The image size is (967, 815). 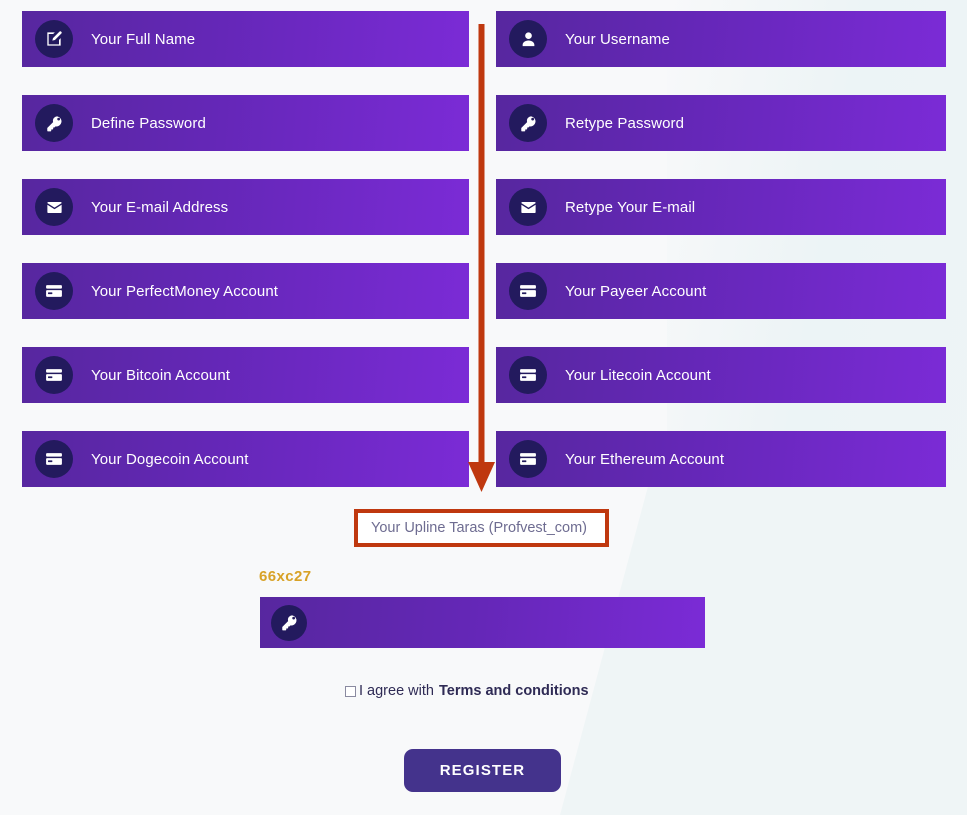 What do you see at coordinates (528, 39) in the screenshot?
I see `user-icon` at bounding box center [528, 39].